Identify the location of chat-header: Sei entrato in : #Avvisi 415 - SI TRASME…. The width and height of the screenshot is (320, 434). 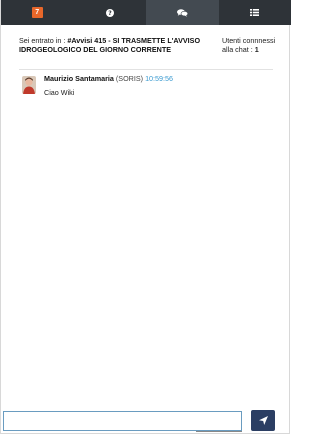
(147, 51).